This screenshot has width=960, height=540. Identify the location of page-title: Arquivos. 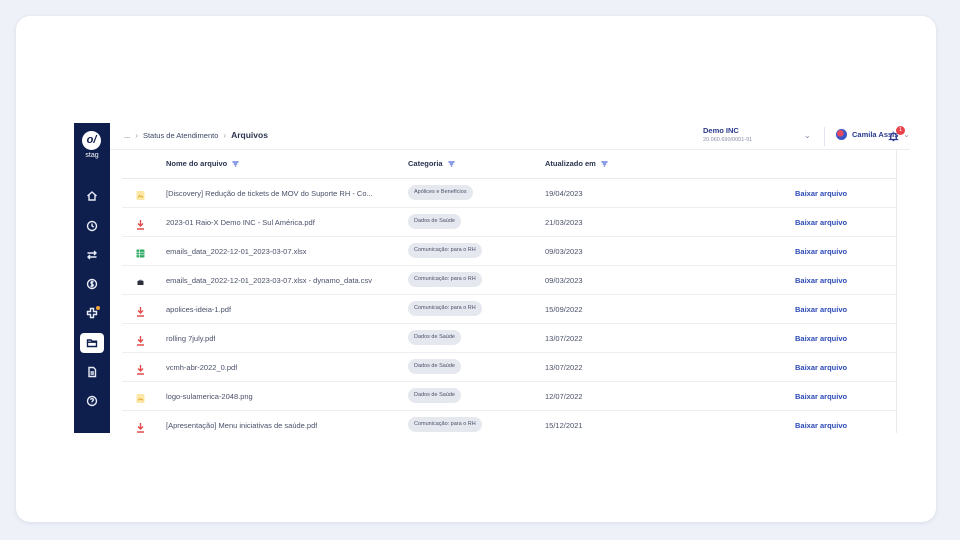
(249, 135).